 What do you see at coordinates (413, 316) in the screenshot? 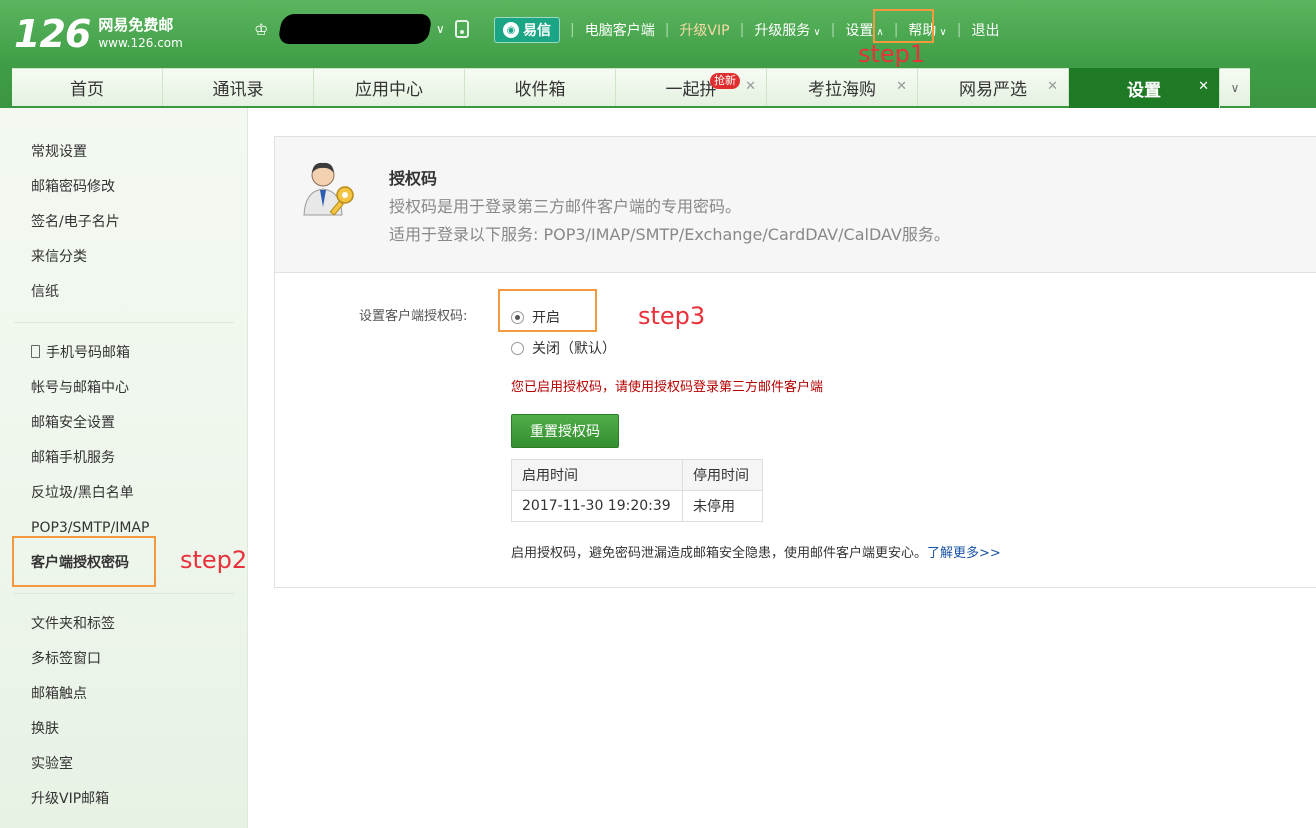
I see `auth-code-setting-label: 设置客户端授权码:` at bounding box center [413, 316].